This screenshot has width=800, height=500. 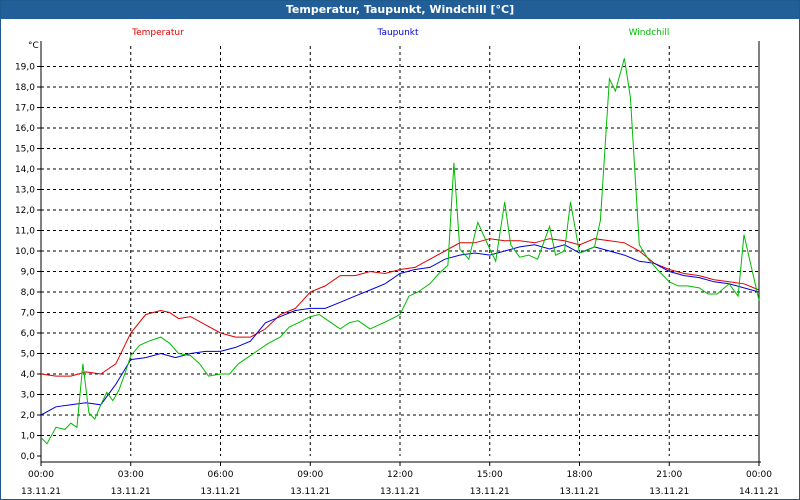 What do you see at coordinates (28, 396) in the screenshot?
I see `y-tick-label: 3,0` at bounding box center [28, 396].